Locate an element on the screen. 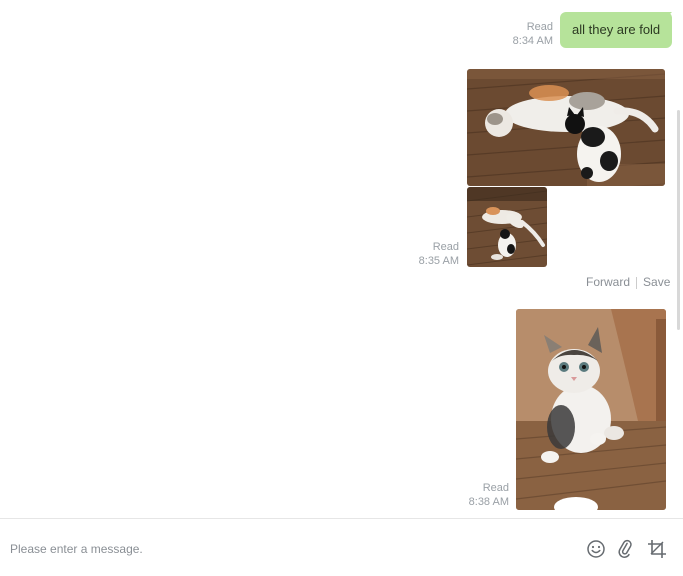 This screenshot has width=683, height=576. photo-group-status: Read 8:35 AM is located at coordinates (427, 254).